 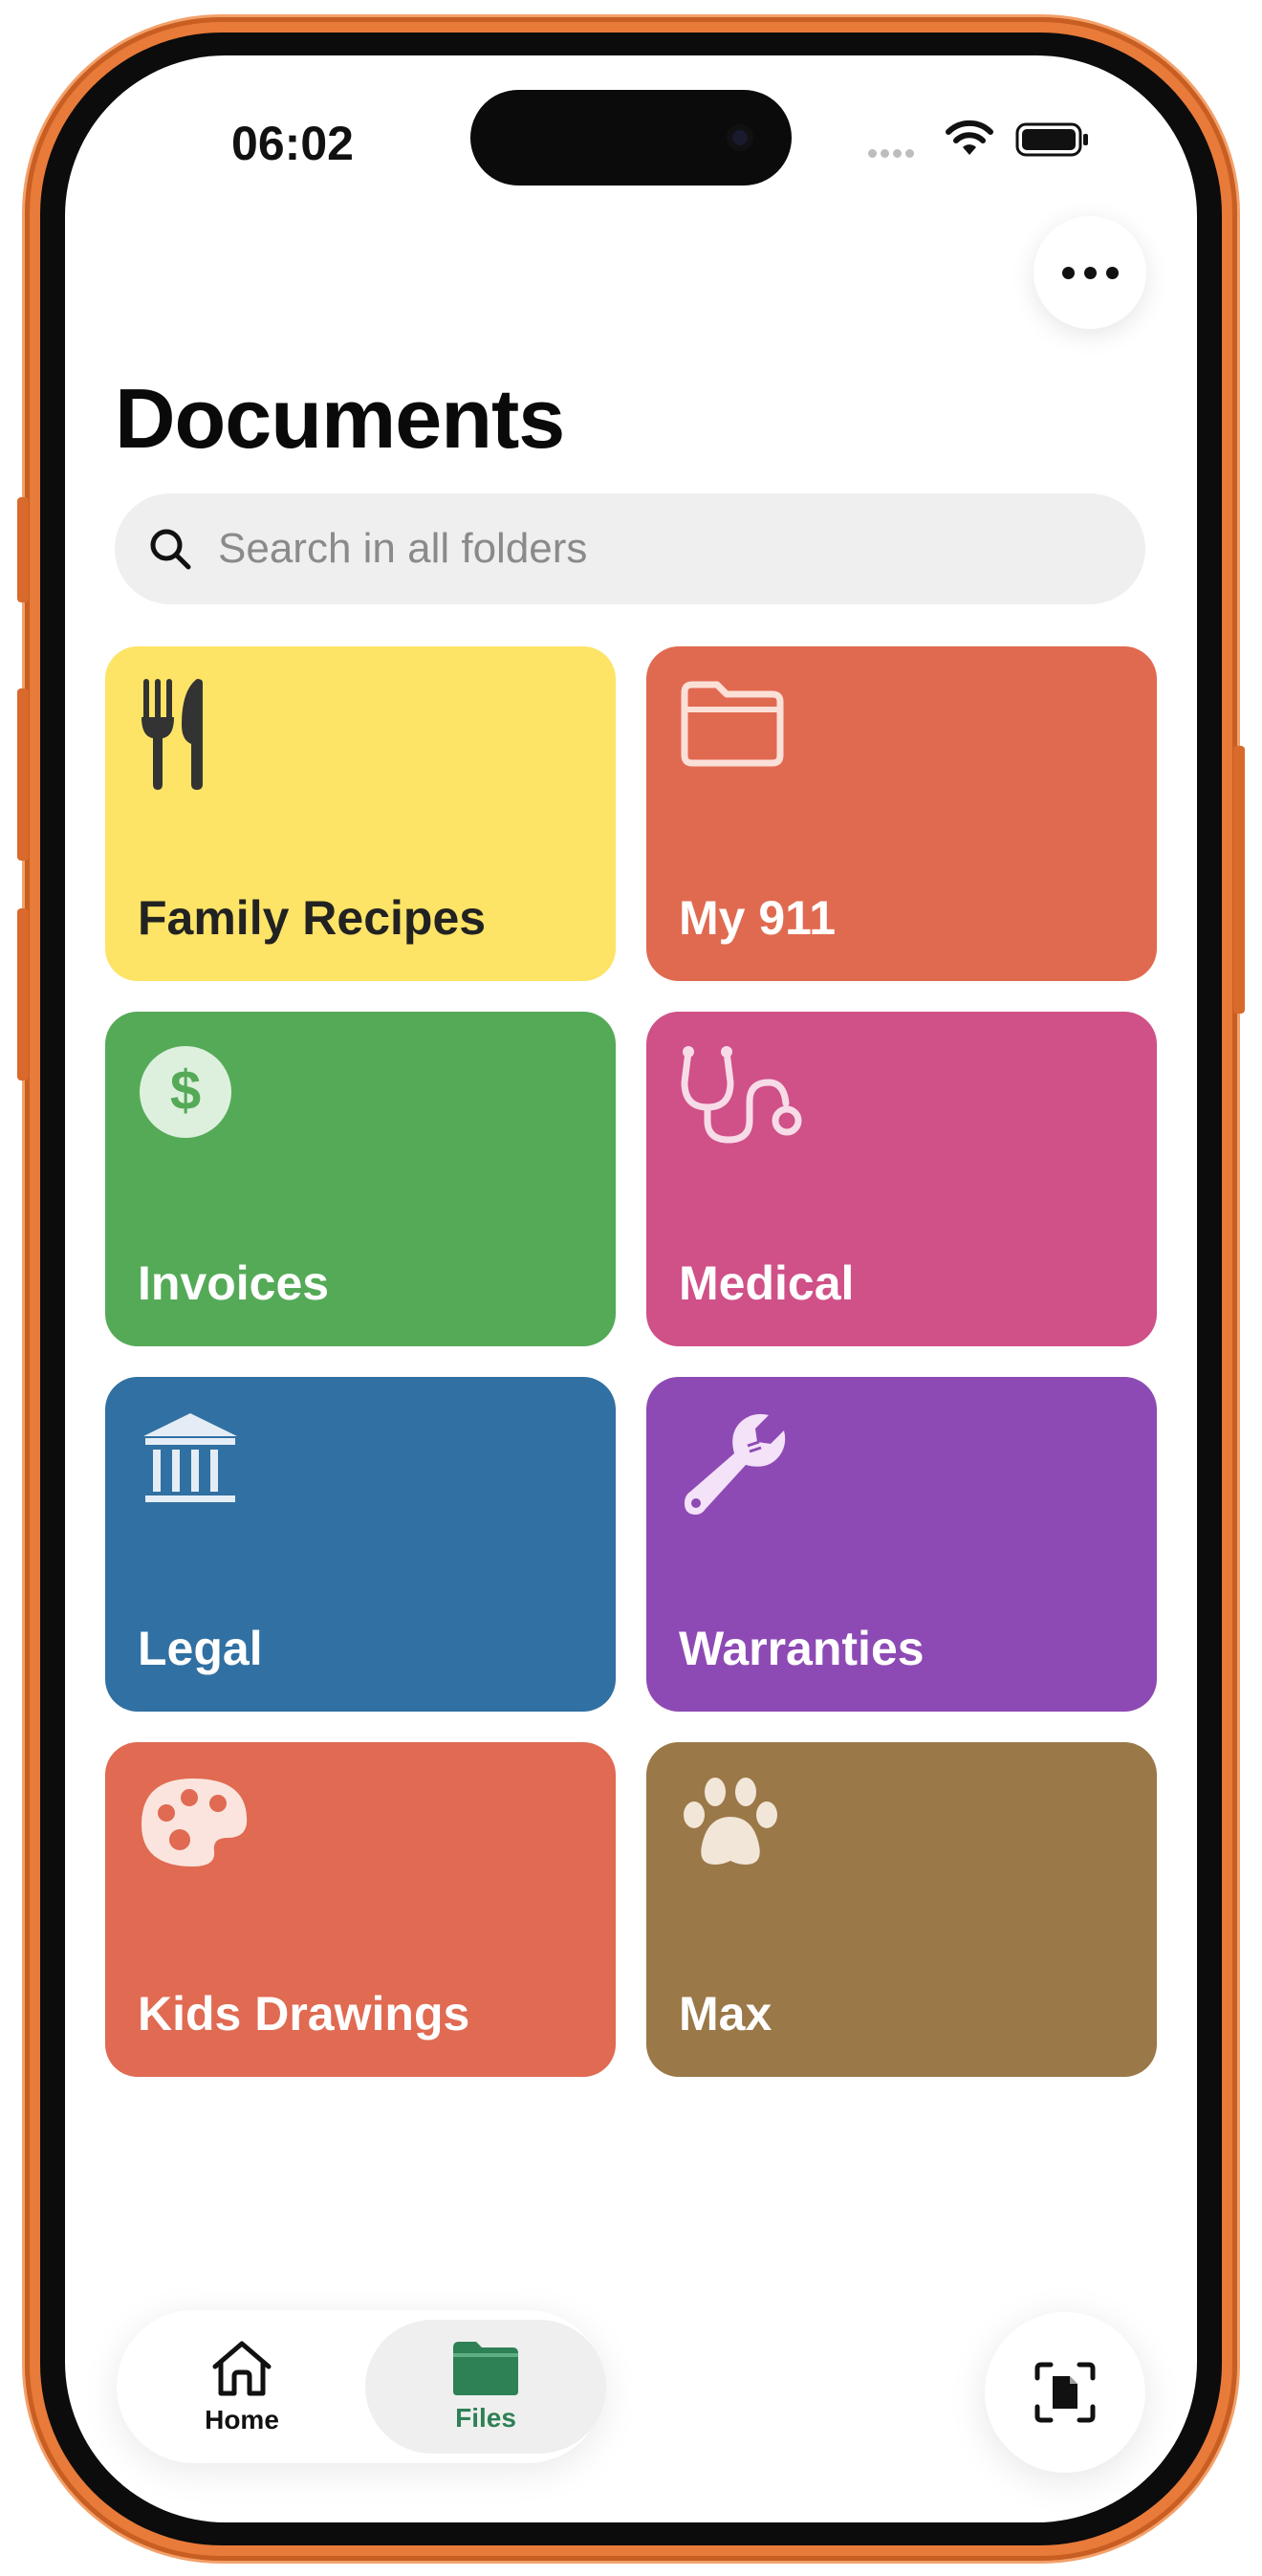 I want to click on folder-family-recipes: Family Recipes, so click(x=360, y=813).